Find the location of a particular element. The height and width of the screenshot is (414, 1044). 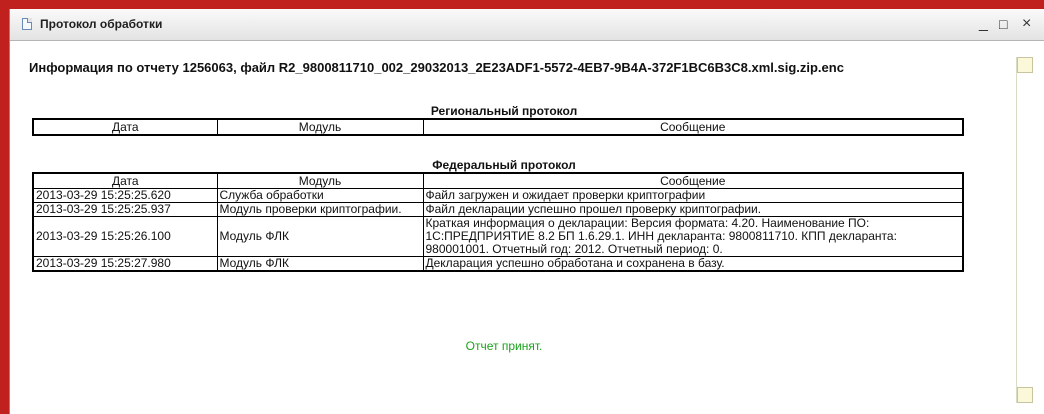

red-left-frame is located at coordinates (4, 211).